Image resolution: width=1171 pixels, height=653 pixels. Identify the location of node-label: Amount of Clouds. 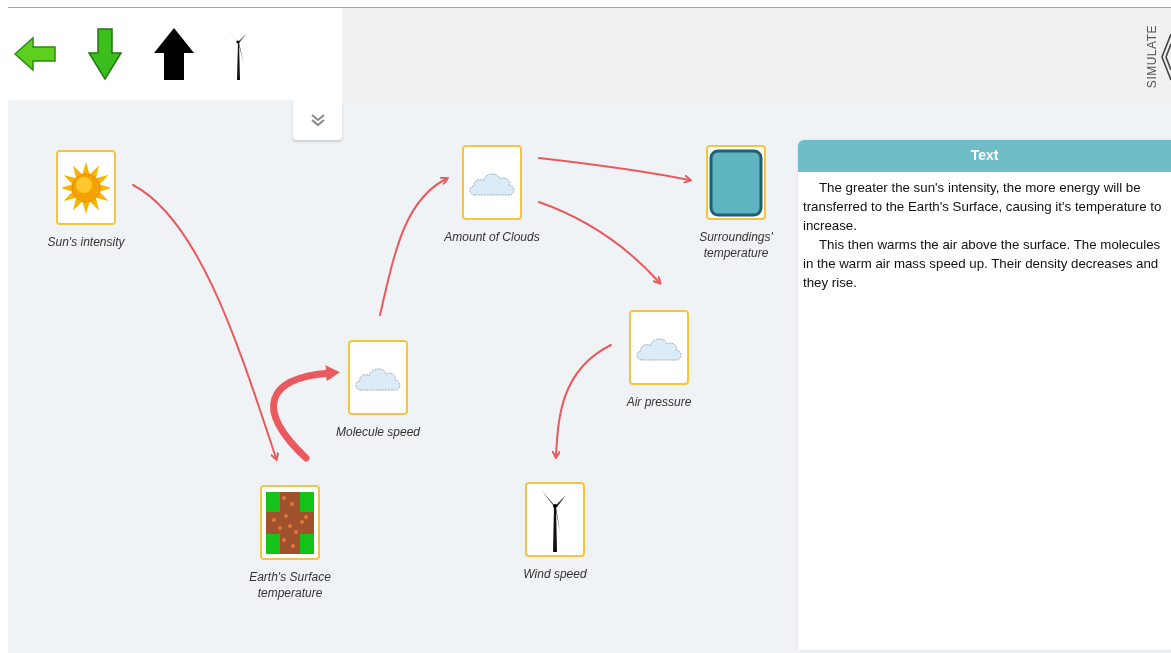
(492, 237).